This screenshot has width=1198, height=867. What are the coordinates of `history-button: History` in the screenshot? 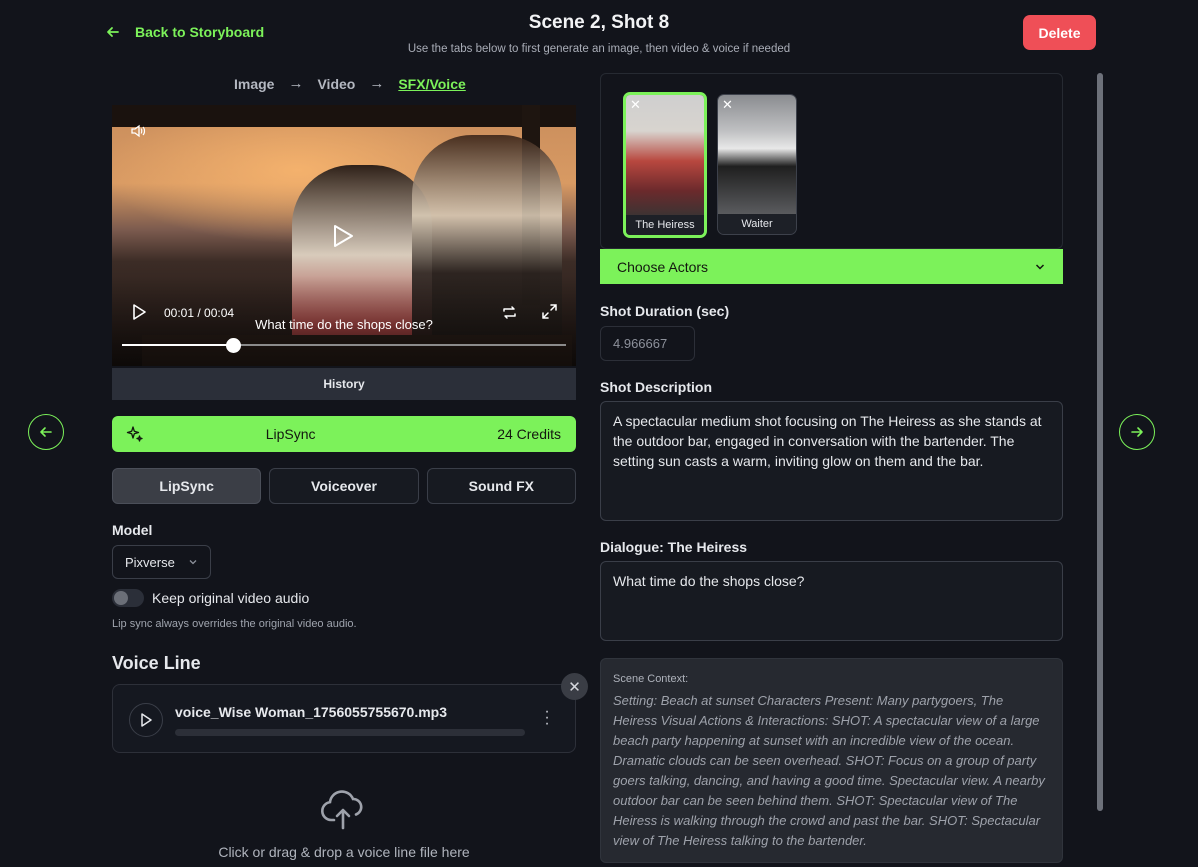 It's located at (344, 384).